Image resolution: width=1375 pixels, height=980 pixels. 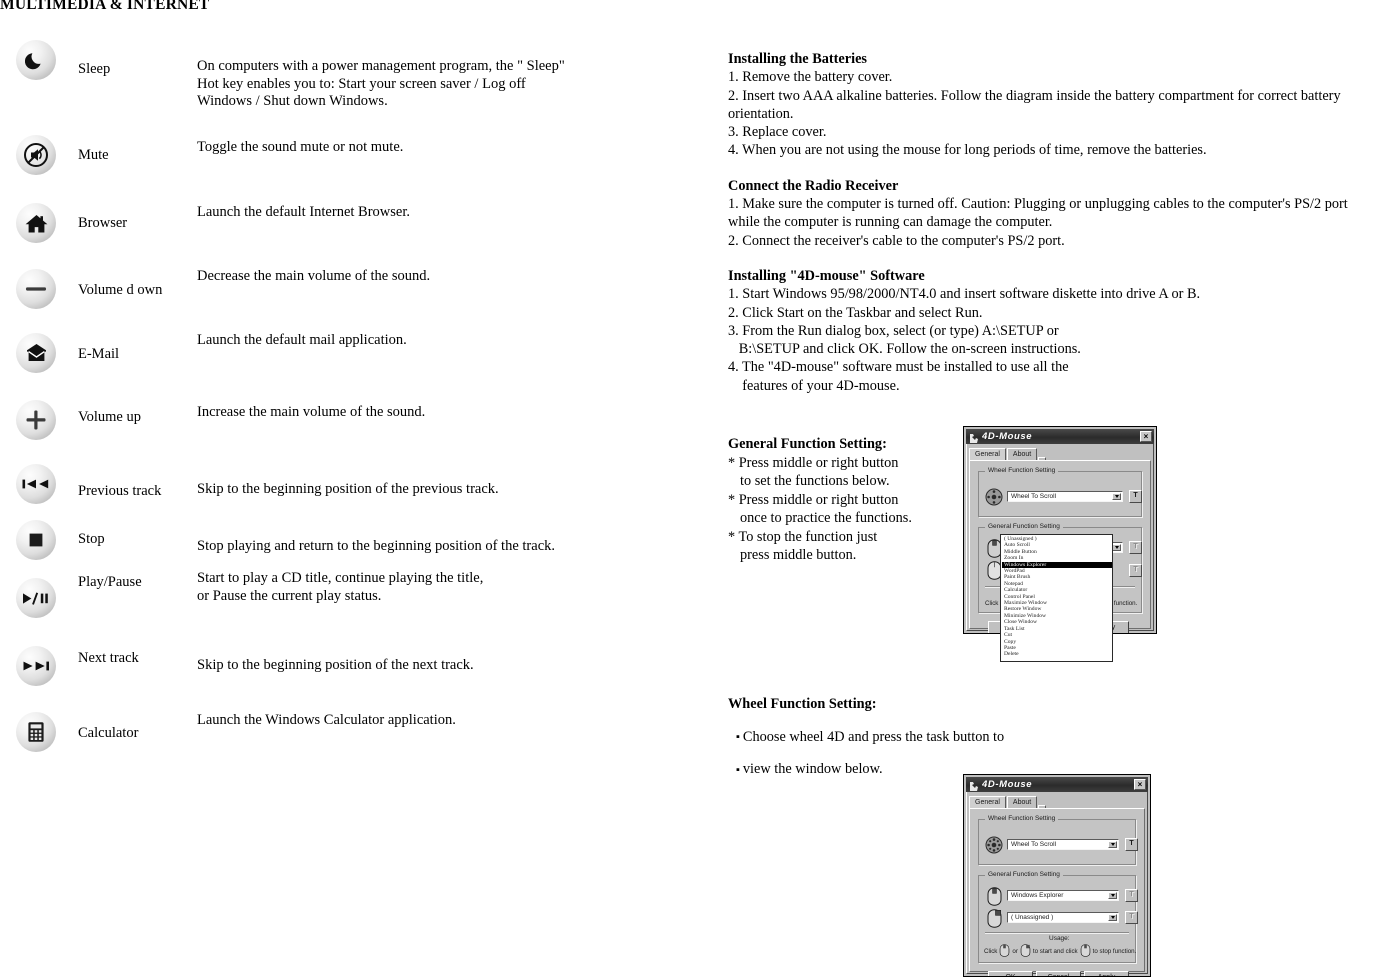 I want to click on usage-end-label: to stop function., so click(x=1114, y=951).